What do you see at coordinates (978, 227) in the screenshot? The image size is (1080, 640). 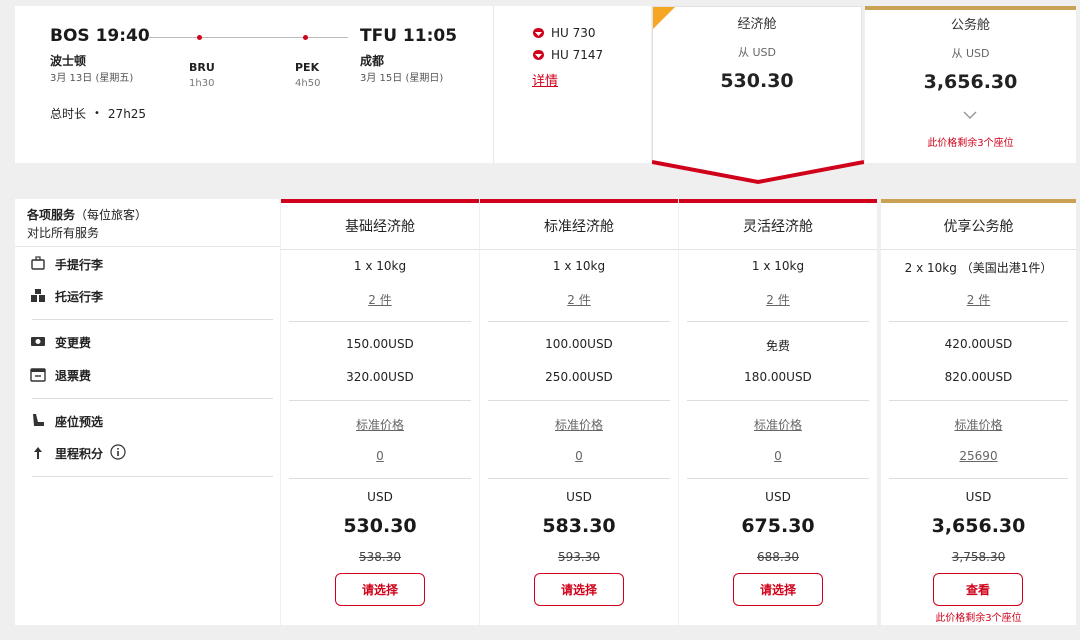 I see `column-name: 优享公务舱` at bounding box center [978, 227].